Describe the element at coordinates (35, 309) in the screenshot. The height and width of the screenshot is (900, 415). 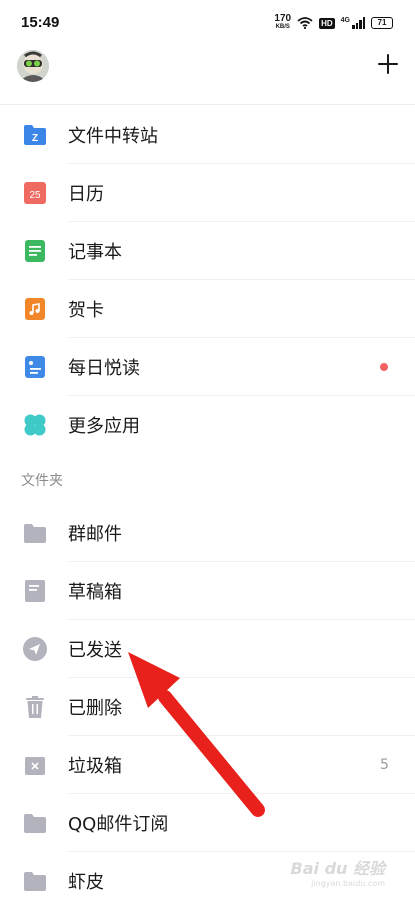
I see `greeting-card-icon` at that location.